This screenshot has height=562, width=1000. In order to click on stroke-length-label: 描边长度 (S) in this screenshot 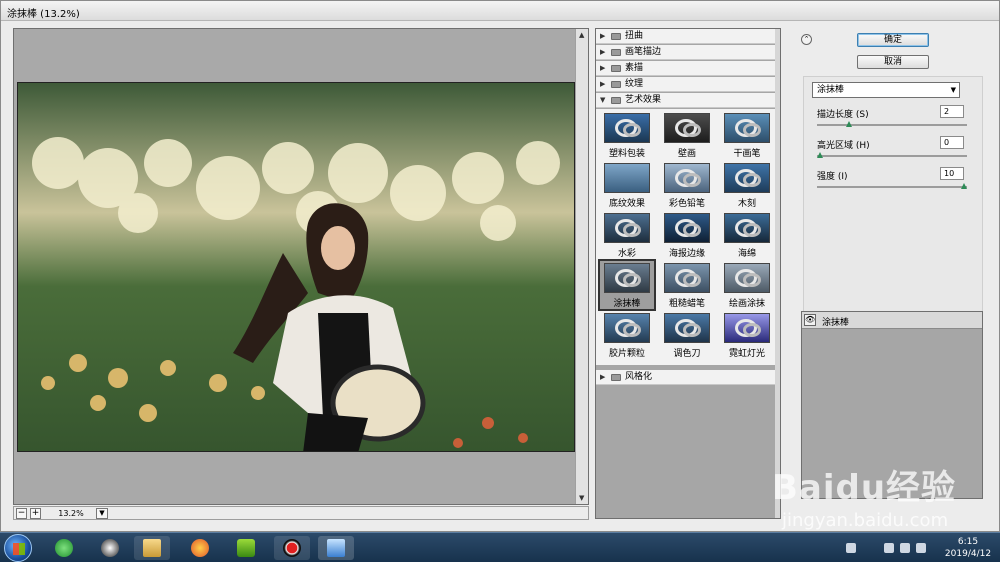, I will do `click(843, 115)`.